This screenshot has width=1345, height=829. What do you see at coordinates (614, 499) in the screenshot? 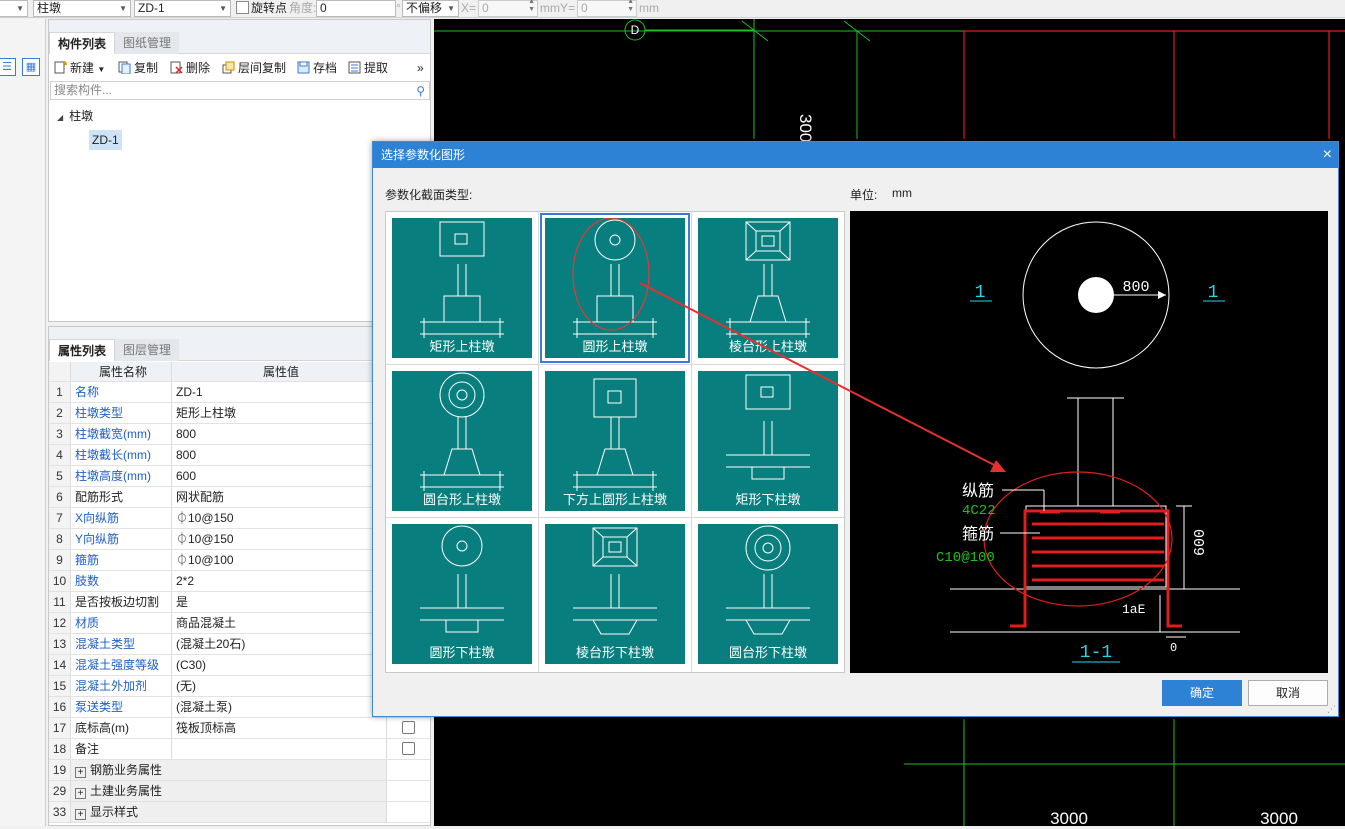
I see `shape-label: 下方上圆形上柱墩` at bounding box center [614, 499].